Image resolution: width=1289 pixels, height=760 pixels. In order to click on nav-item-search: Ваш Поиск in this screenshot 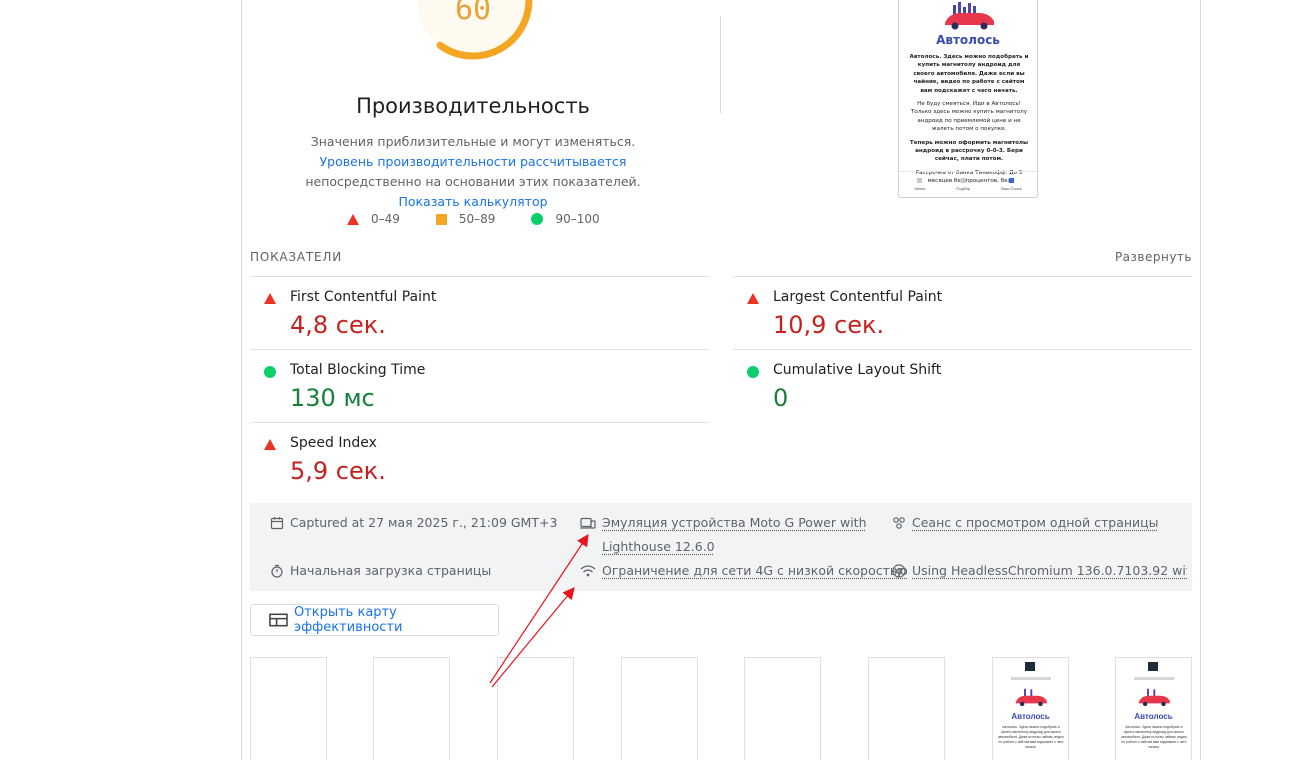, I will do `click(1011, 184)`.